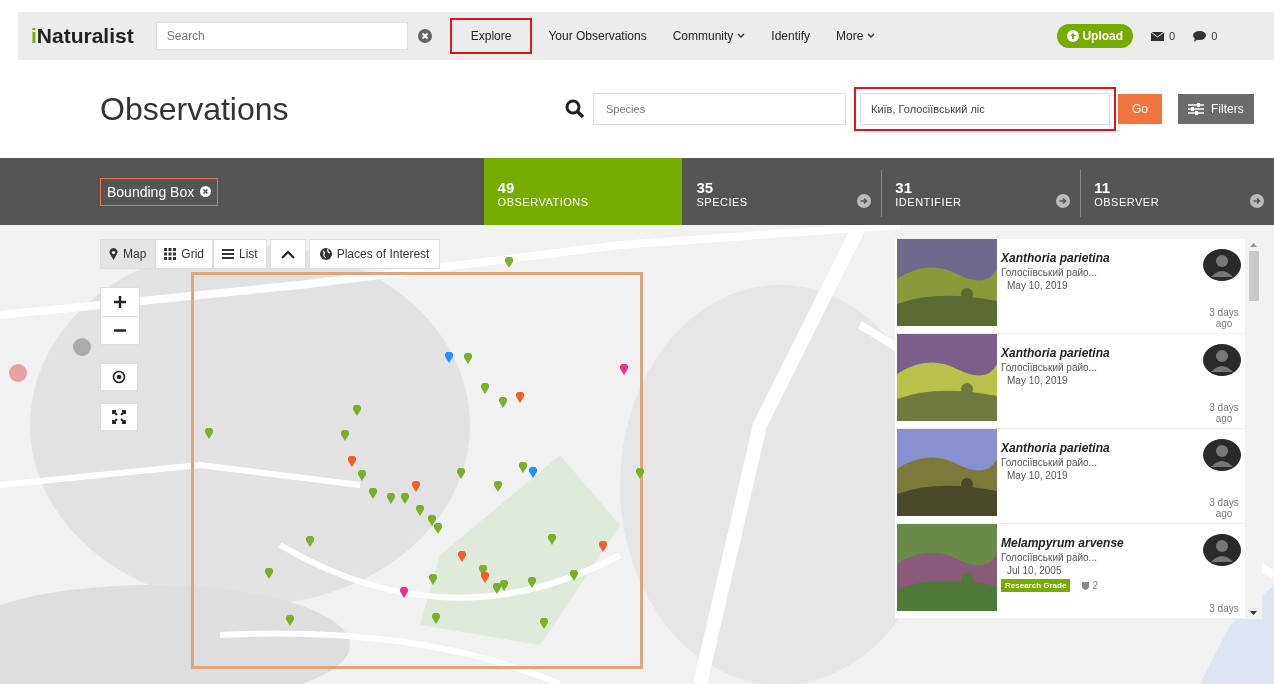 This screenshot has width=1274, height=684. I want to click on sliders-icon, so click(1196, 109).